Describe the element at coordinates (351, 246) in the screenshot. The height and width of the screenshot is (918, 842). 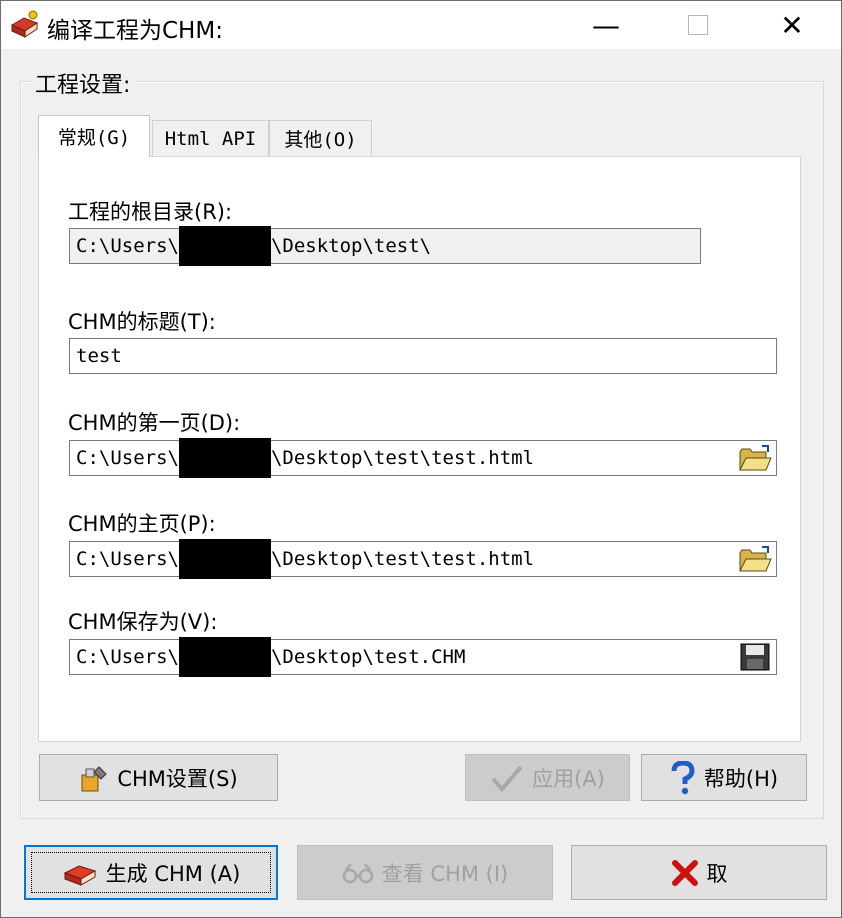
I see `root-dir-suffix: \Desktop\test\` at that location.